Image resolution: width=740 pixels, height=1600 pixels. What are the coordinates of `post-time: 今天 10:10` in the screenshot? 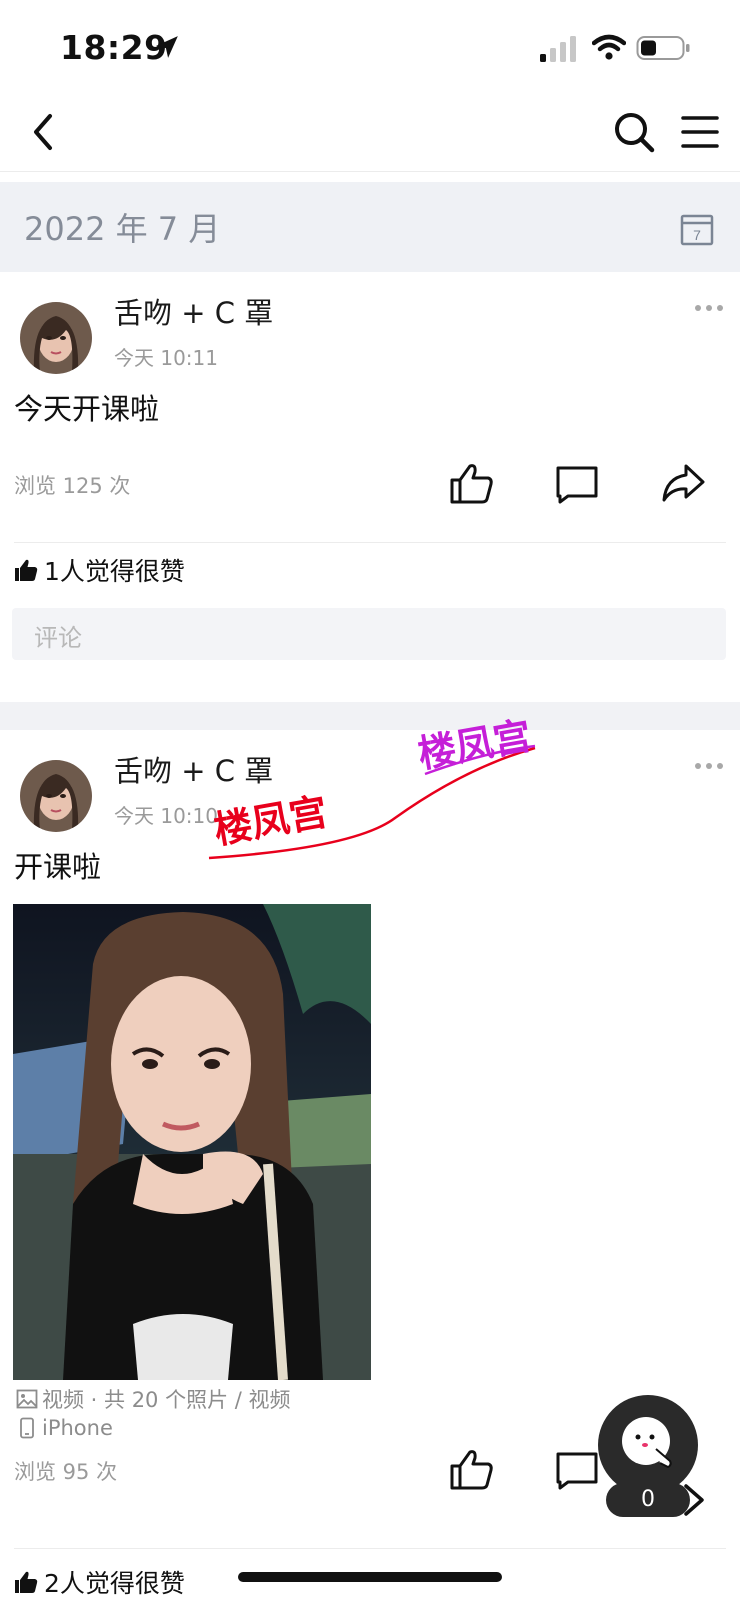 It's located at (166, 816).